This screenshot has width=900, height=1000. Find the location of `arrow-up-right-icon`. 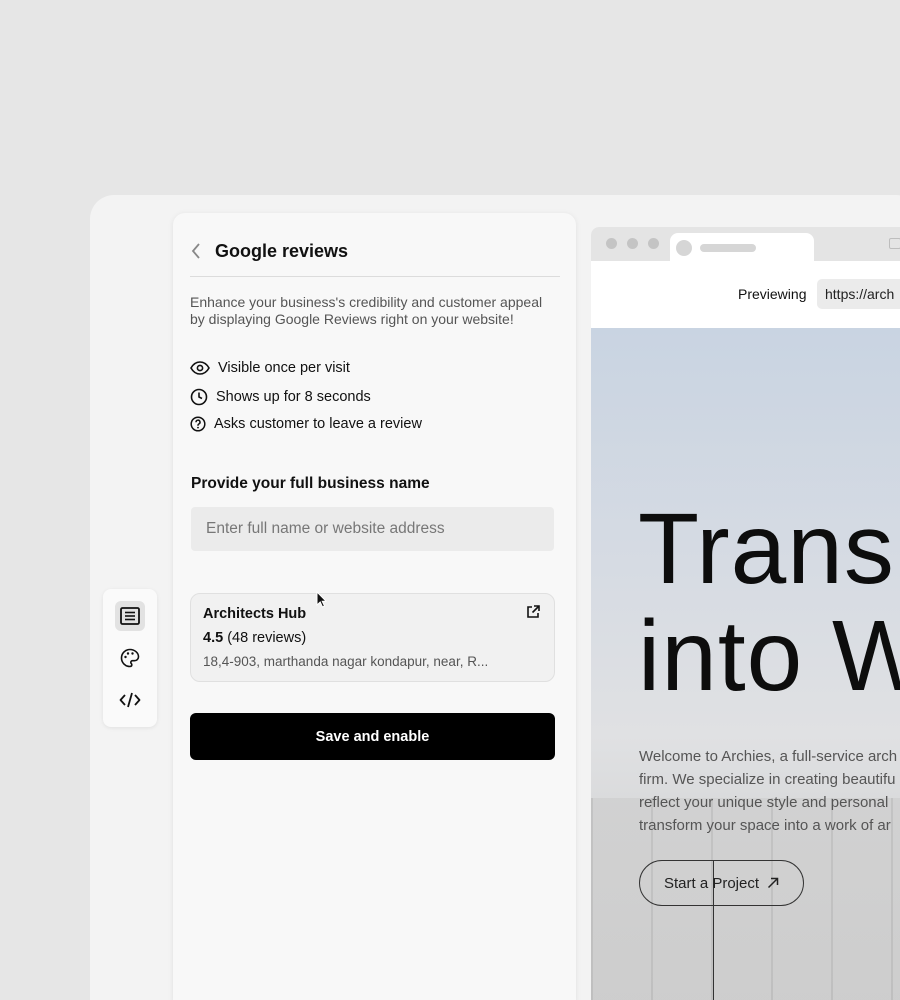

arrow-up-right-icon is located at coordinates (773, 883).